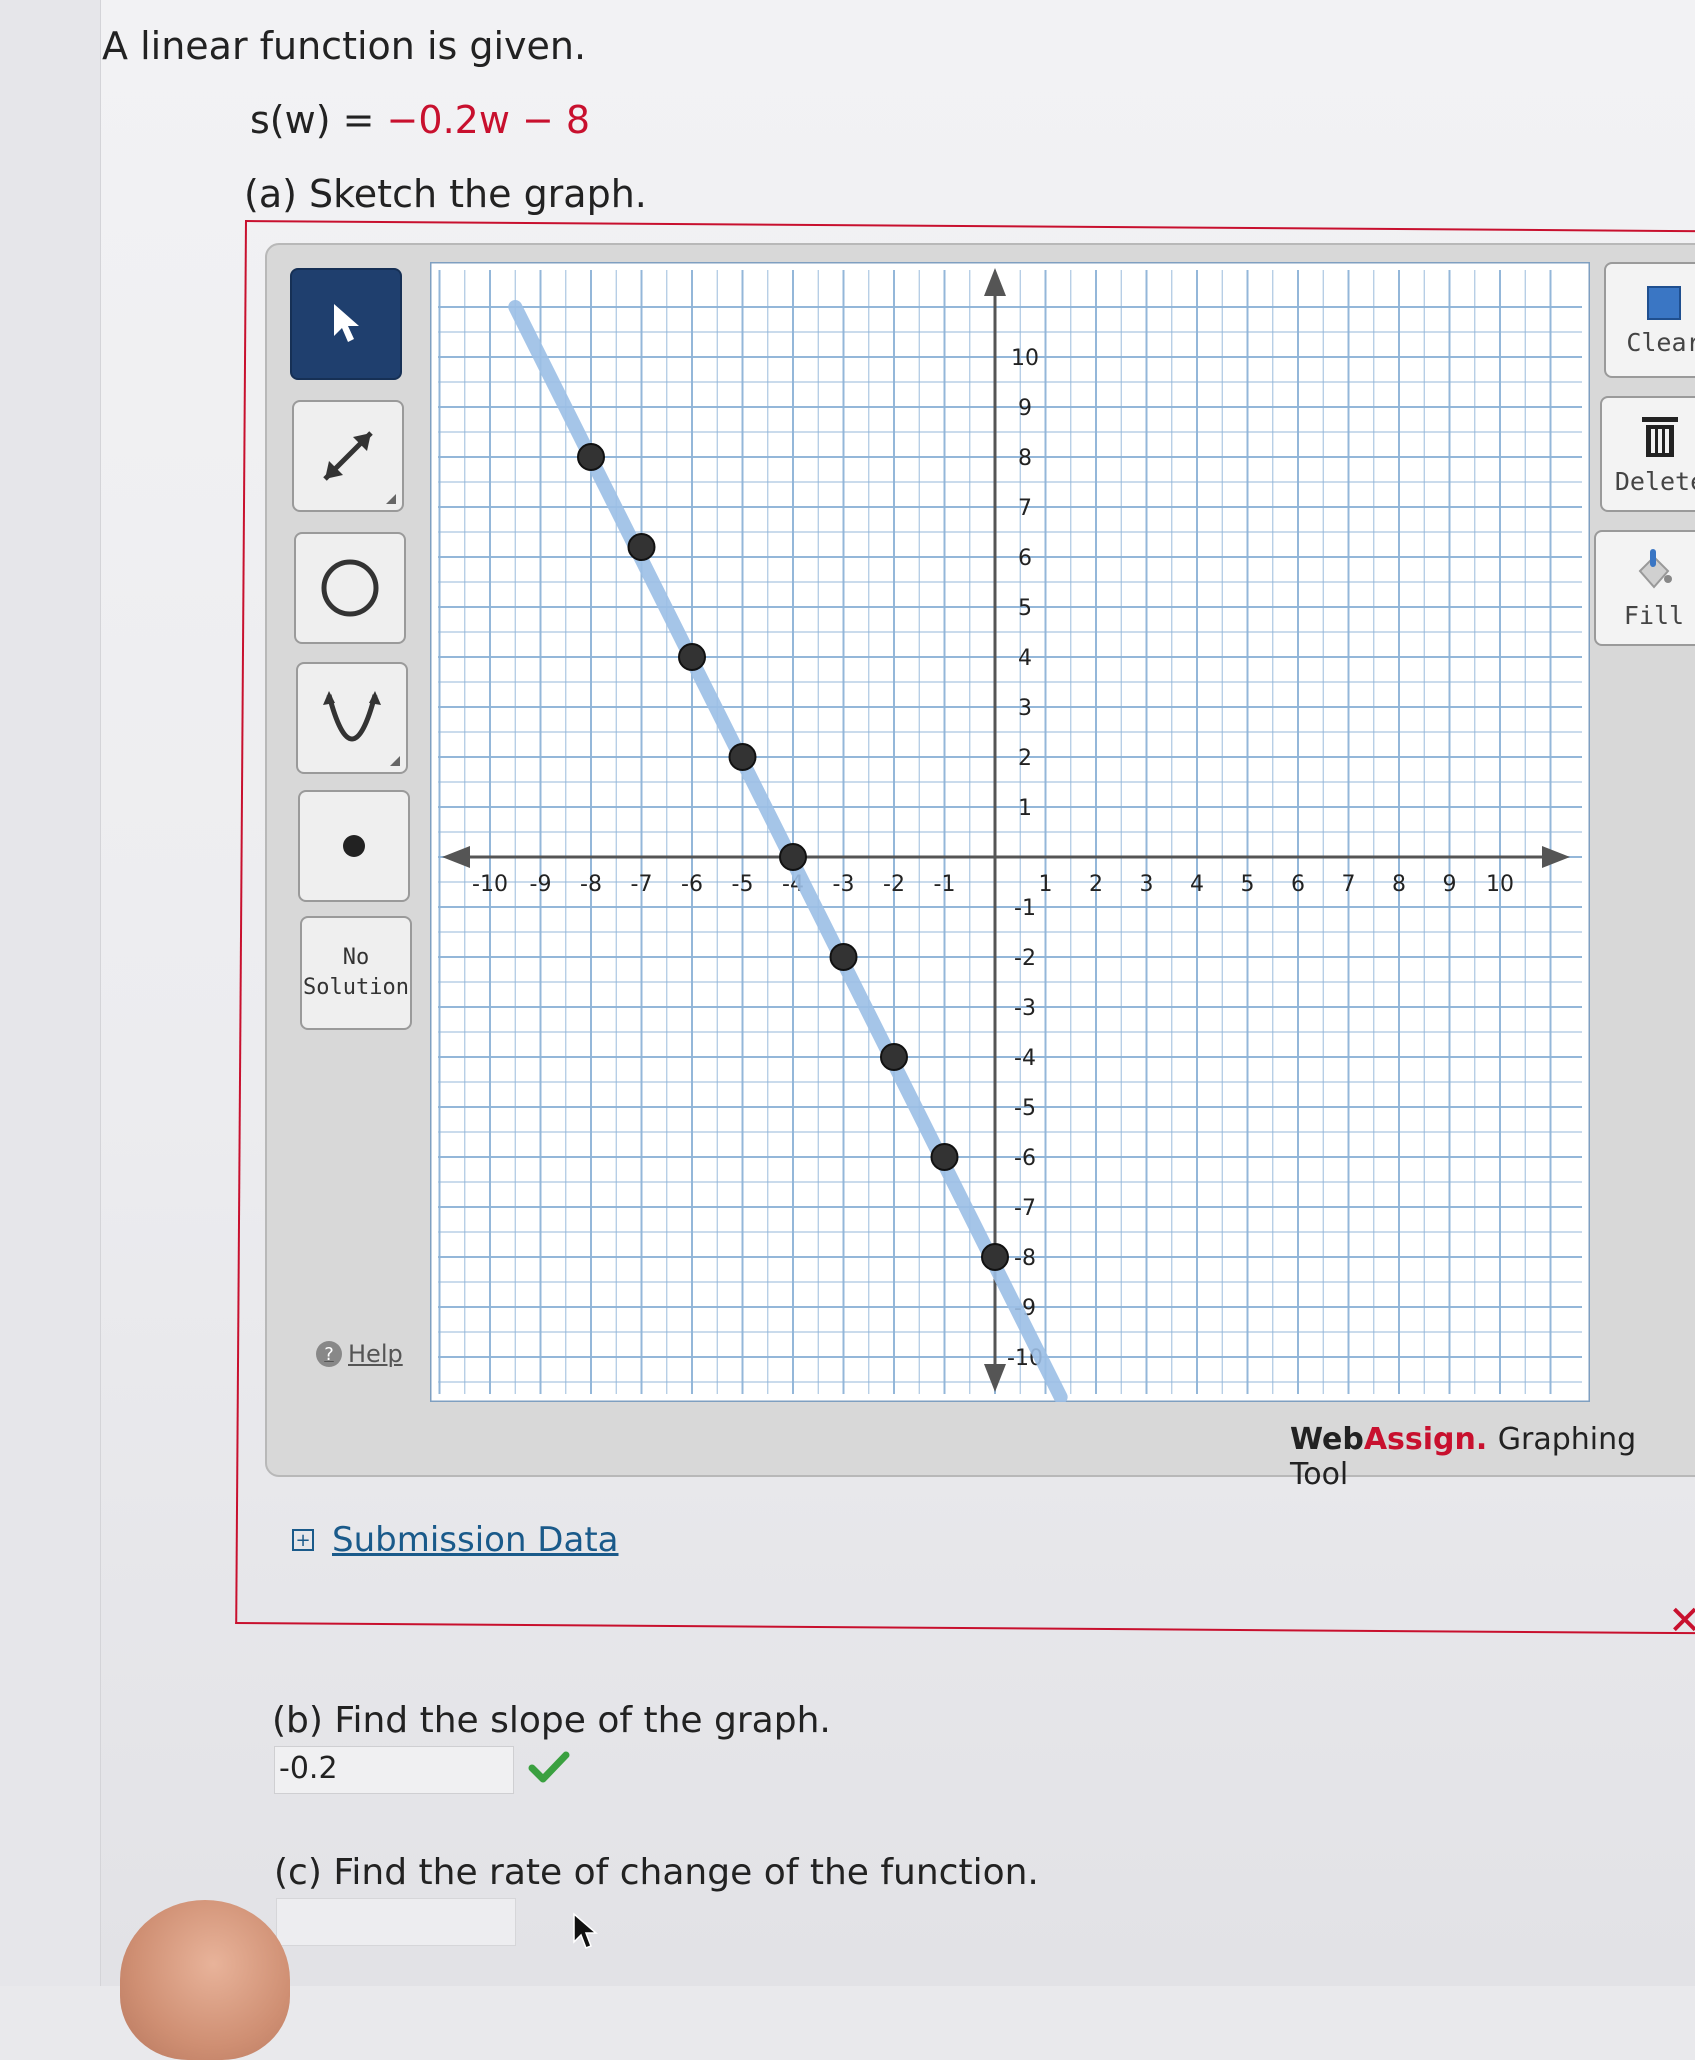 This screenshot has height=2060, width=1695. What do you see at coordinates (743, 884) in the screenshot?
I see `x-tick-label: -5` at bounding box center [743, 884].